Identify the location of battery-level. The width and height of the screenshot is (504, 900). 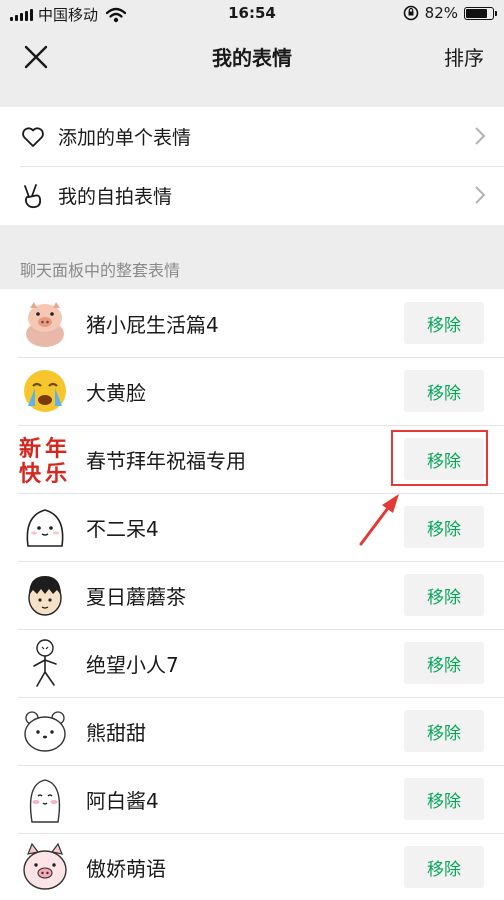
(477, 13).